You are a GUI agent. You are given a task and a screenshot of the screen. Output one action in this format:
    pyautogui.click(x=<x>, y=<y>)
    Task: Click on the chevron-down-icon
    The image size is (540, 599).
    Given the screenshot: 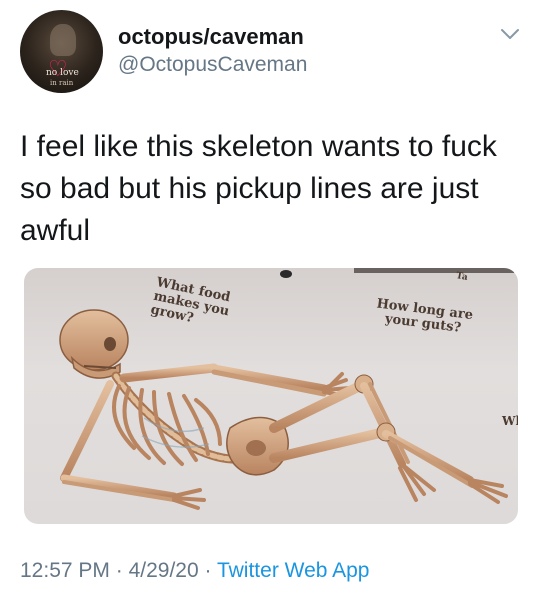 What is the action you would take?
    pyautogui.click(x=510, y=34)
    